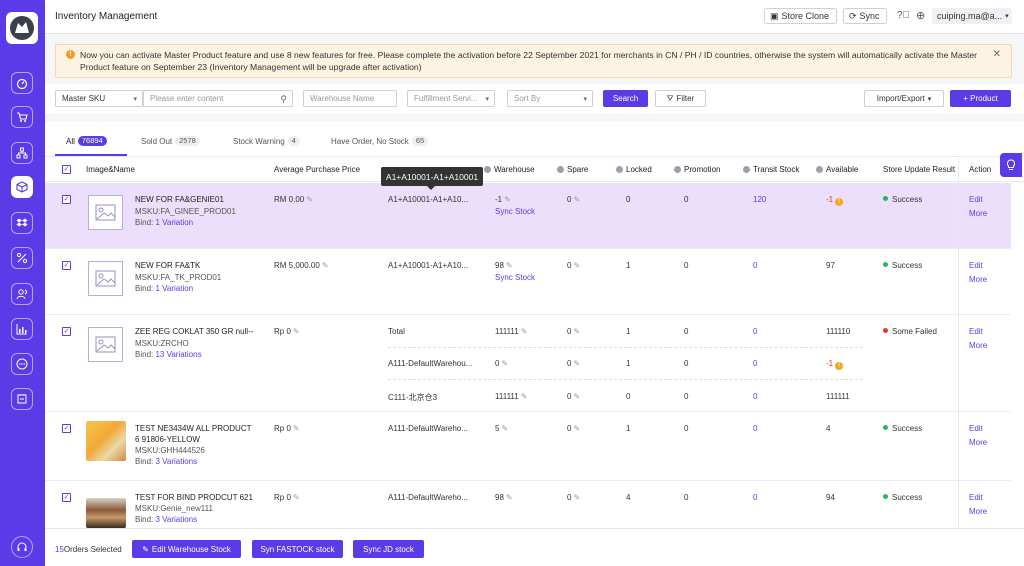 The image size is (1024, 566). What do you see at coordinates (432, 178) in the screenshot?
I see `warehouse-name-tooltip: A1+A10001-A1+A10001` at bounding box center [432, 178].